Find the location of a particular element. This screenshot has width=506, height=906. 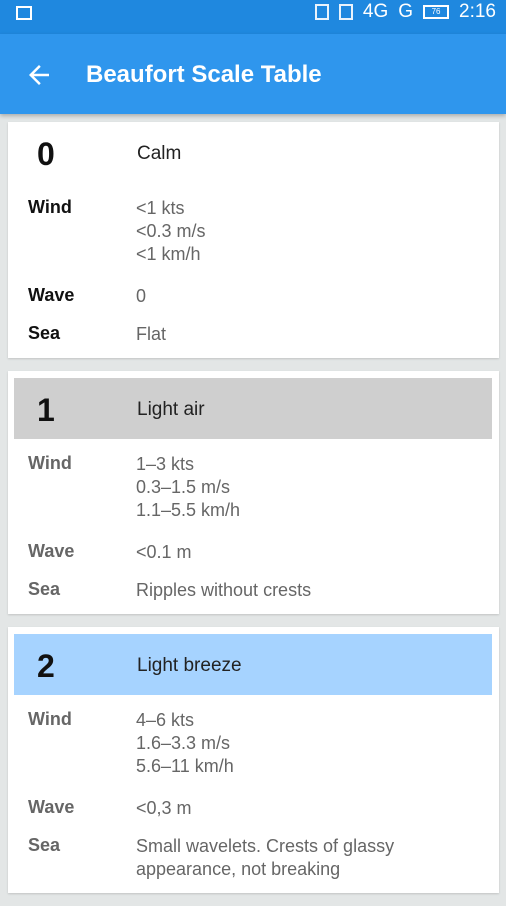

card-header-selected: 2 Light breeze is located at coordinates (253, 664).